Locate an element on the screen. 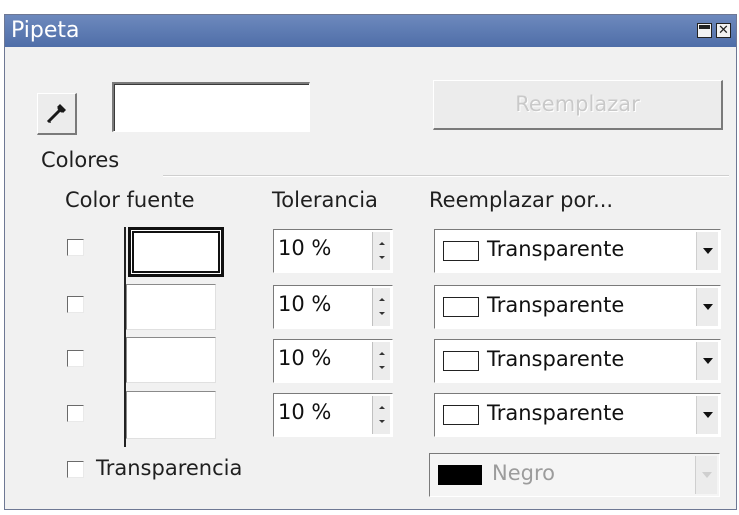 The width and height of the screenshot is (739, 515). row-4-replace-with-value: Transparente is located at coordinates (556, 413).